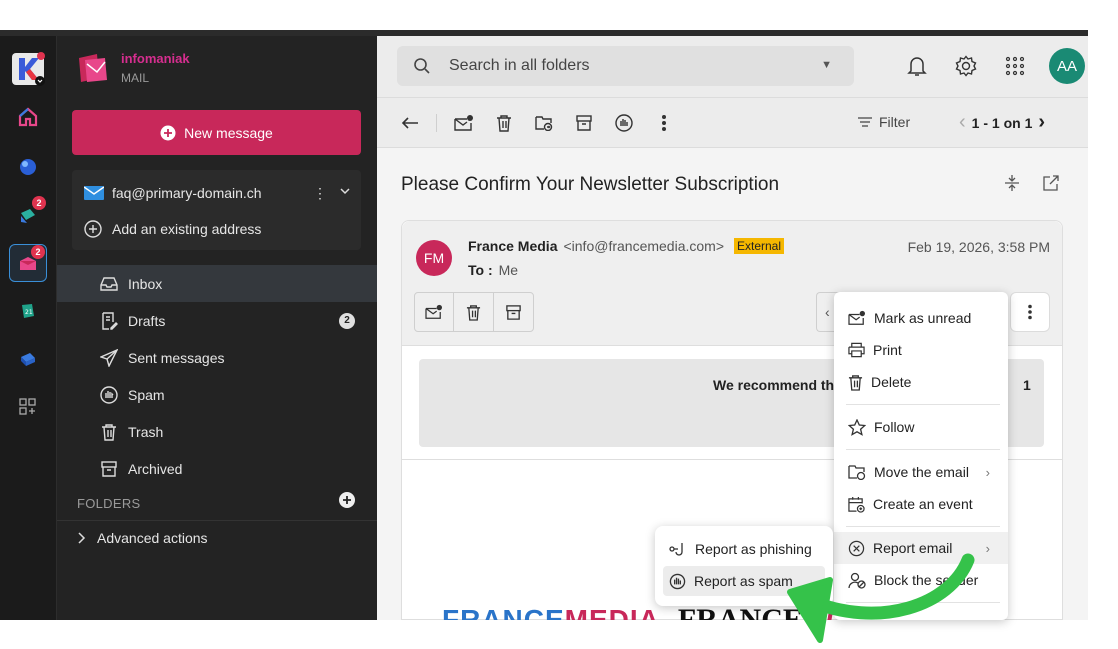  I want to click on menu-label: Move the email, so click(921, 472).